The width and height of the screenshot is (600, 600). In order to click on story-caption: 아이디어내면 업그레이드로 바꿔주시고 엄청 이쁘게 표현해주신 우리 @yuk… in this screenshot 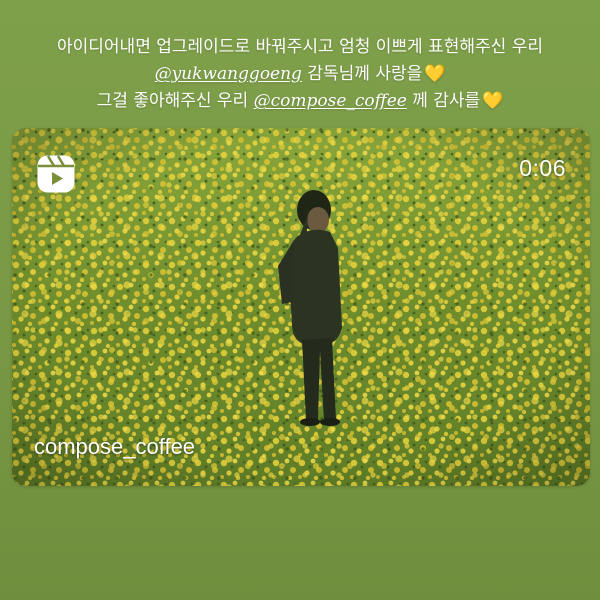, I will do `click(300, 74)`.